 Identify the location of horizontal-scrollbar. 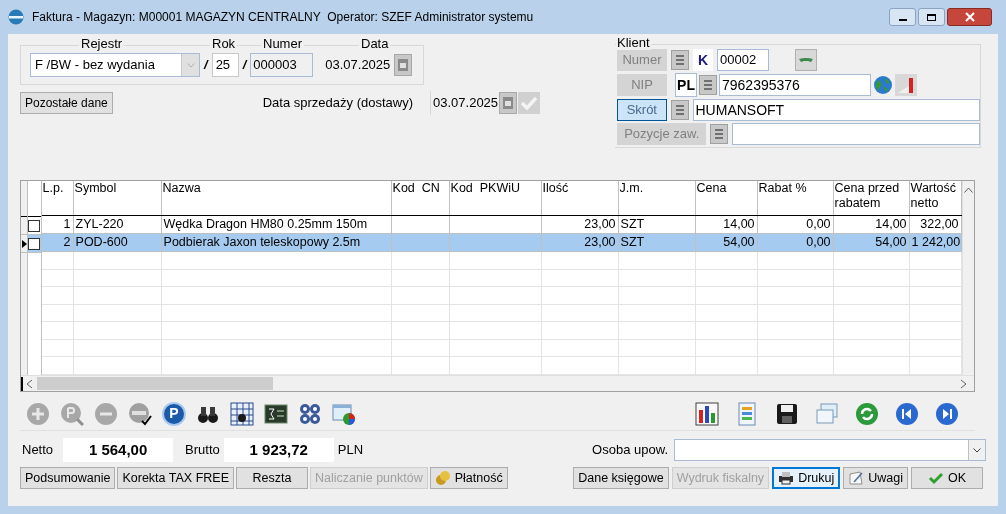
(497, 383).